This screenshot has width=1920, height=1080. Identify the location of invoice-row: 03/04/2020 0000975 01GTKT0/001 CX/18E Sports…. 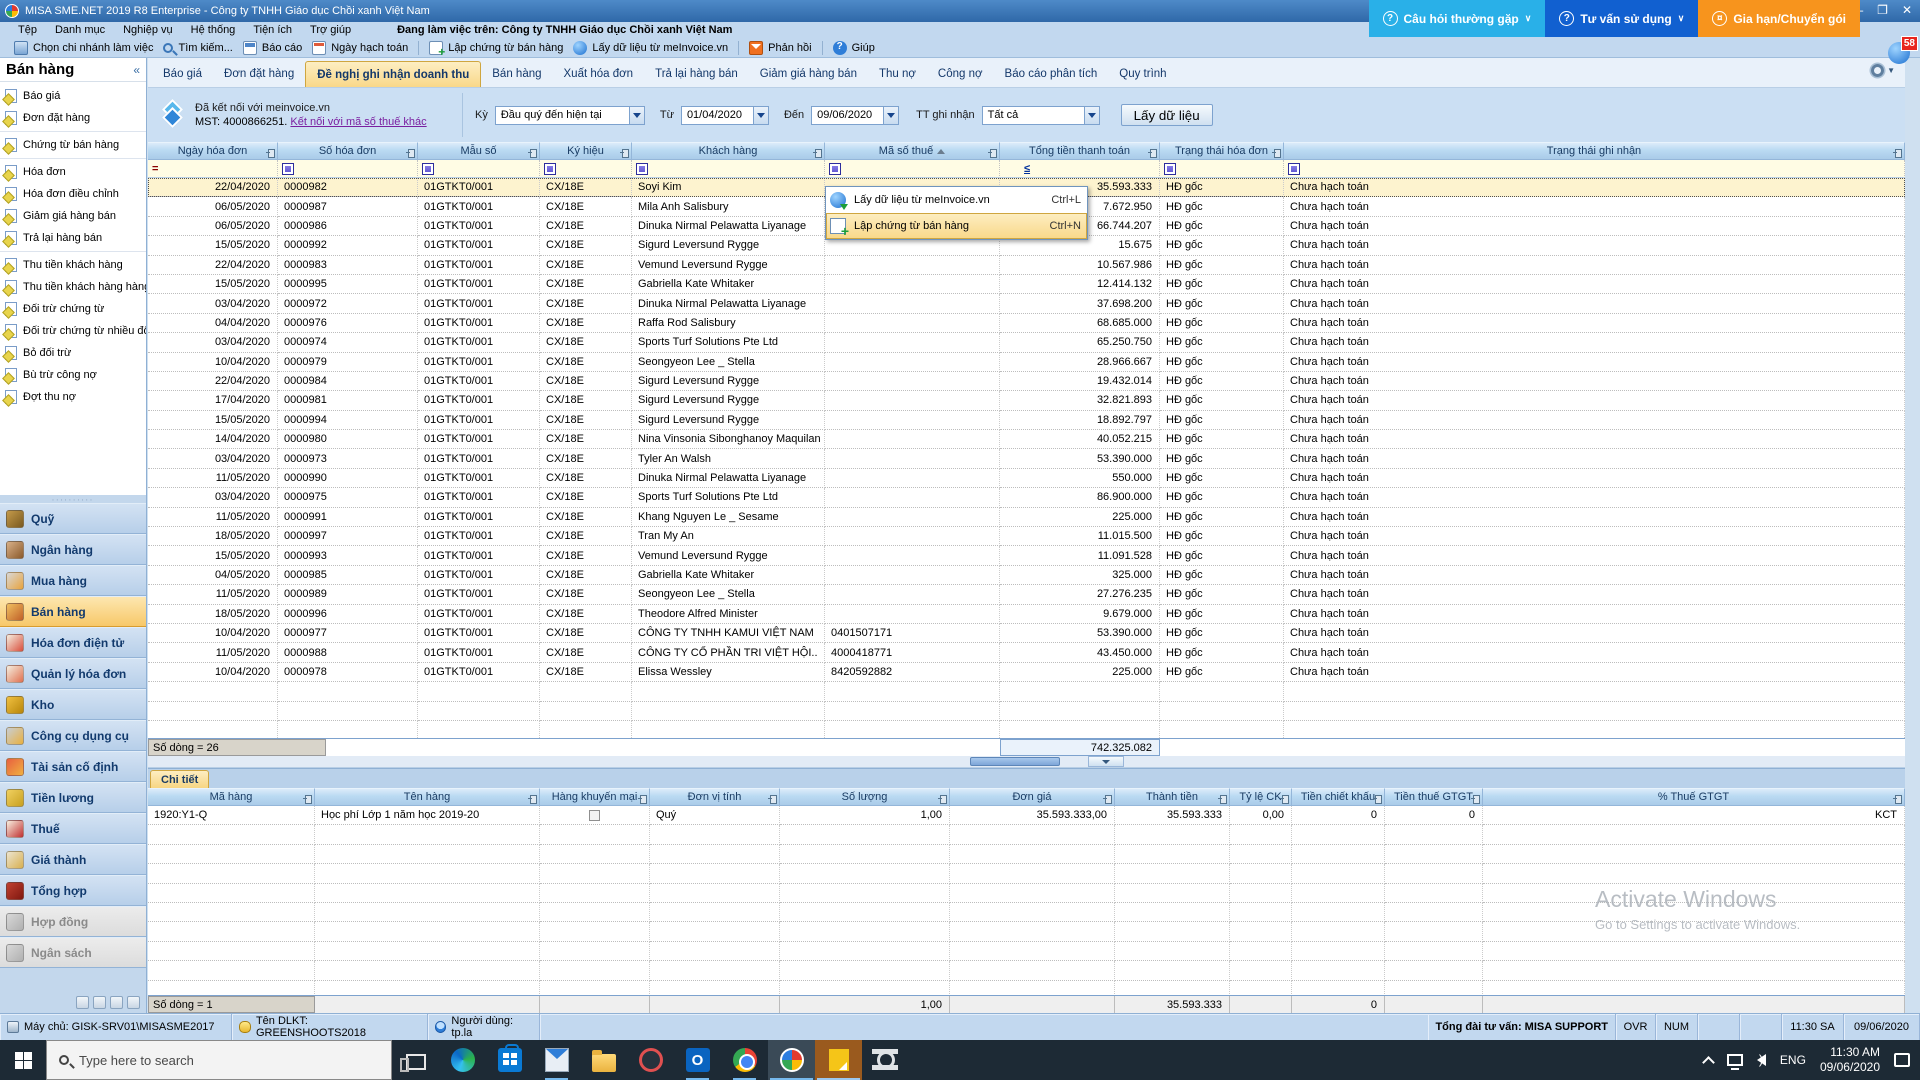
(1026, 498).